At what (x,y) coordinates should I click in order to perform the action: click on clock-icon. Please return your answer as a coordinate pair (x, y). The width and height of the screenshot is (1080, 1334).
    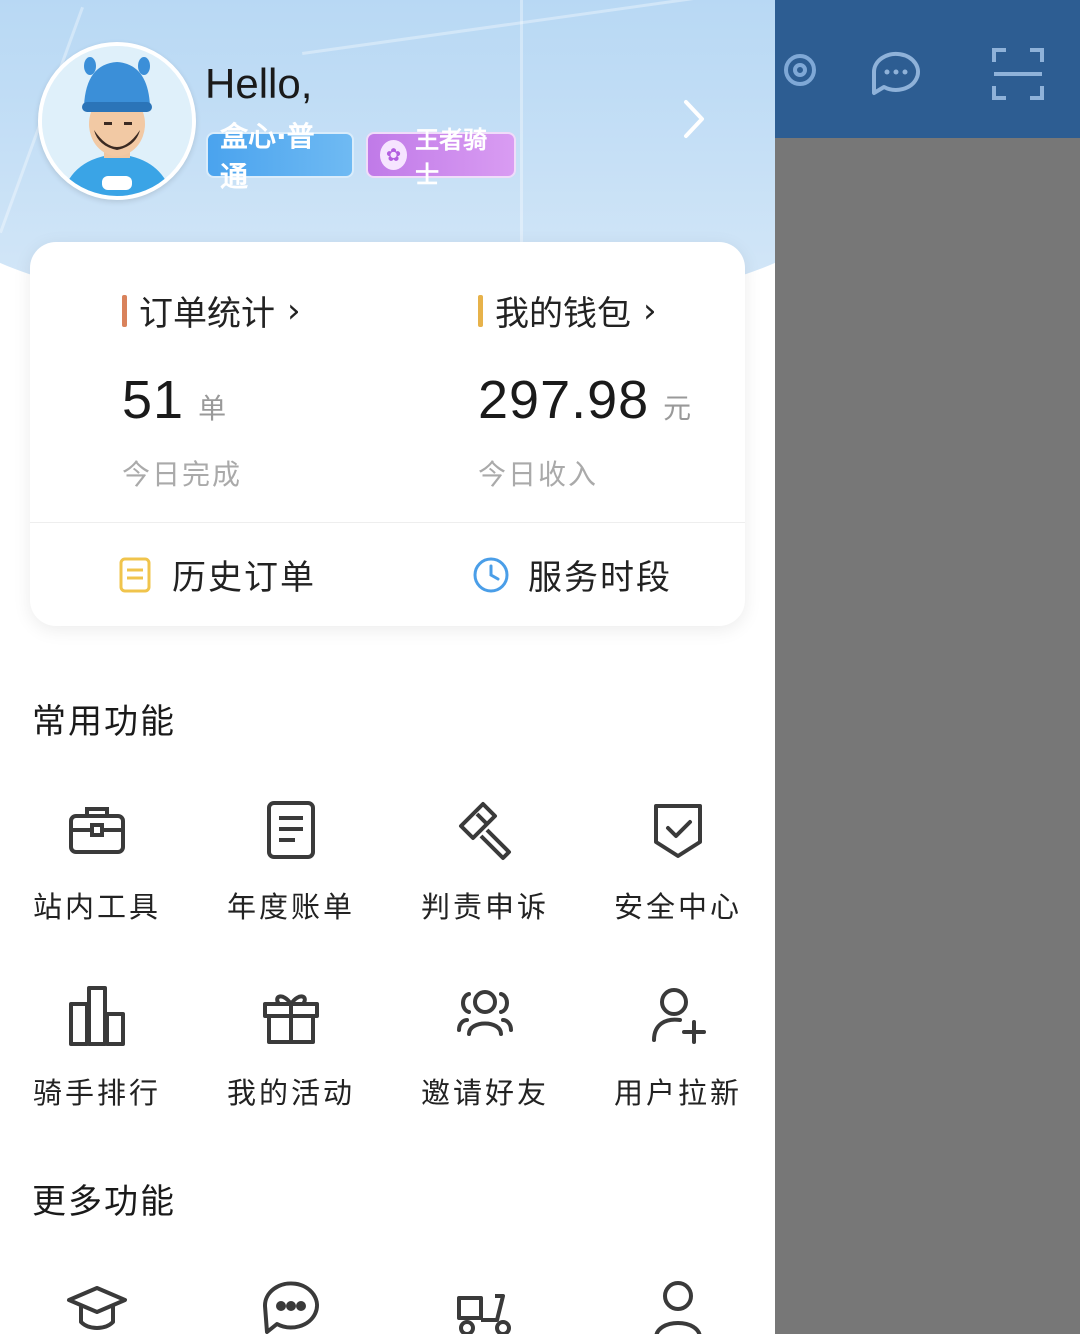
    Looking at the image, I should click on (491, 574).